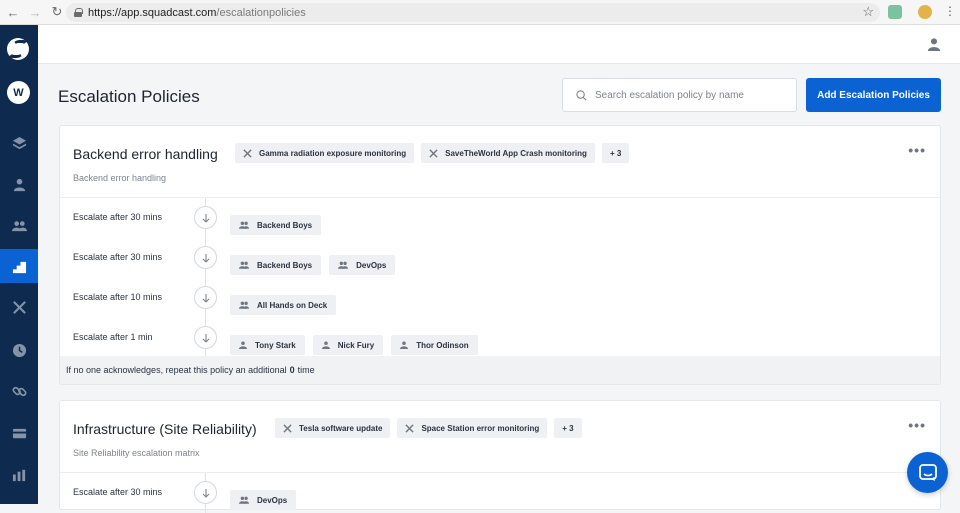 This screenshot has height=513, width=960. Describe the element at coordinates (500, 493) in the screenshot. I see `escalation-rule: Escalate after 30 mins DevOps` at that location.